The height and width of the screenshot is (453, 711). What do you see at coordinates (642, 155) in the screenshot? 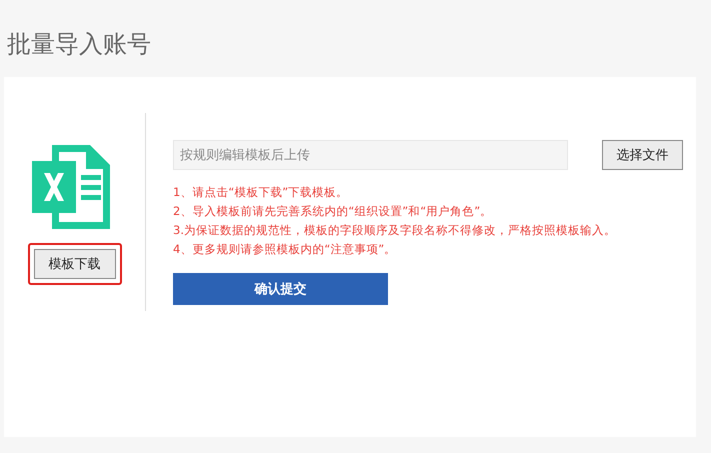
I see `choose-file-button: 选择文件` at bounding box center [642, 155].